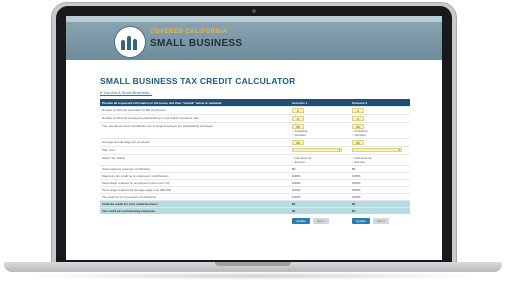  I want to click on reset-button-scenario-1: Reset, so click(320, 221).